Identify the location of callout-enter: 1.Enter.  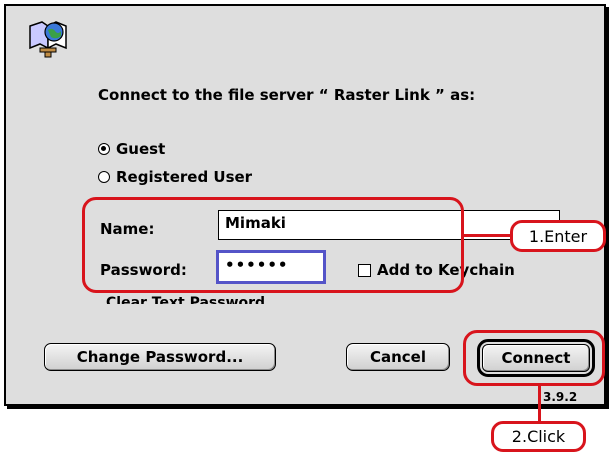
(558, 236).